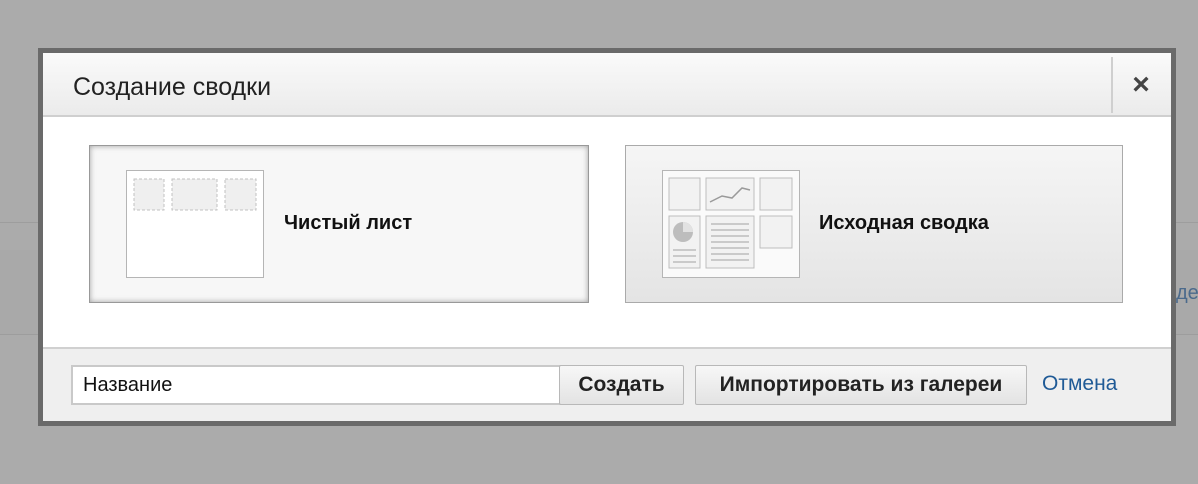 The image size is (1198, 484). I want to click on starter-dashboard-label: Исходная сводка, so click(904, 223).